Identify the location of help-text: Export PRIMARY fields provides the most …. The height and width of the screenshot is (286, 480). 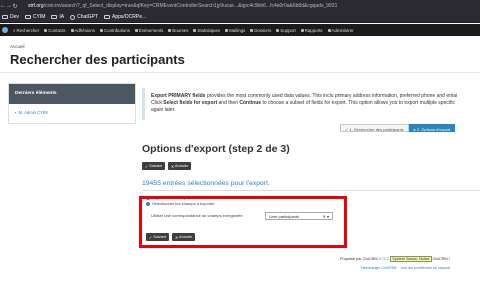
(311, 104).